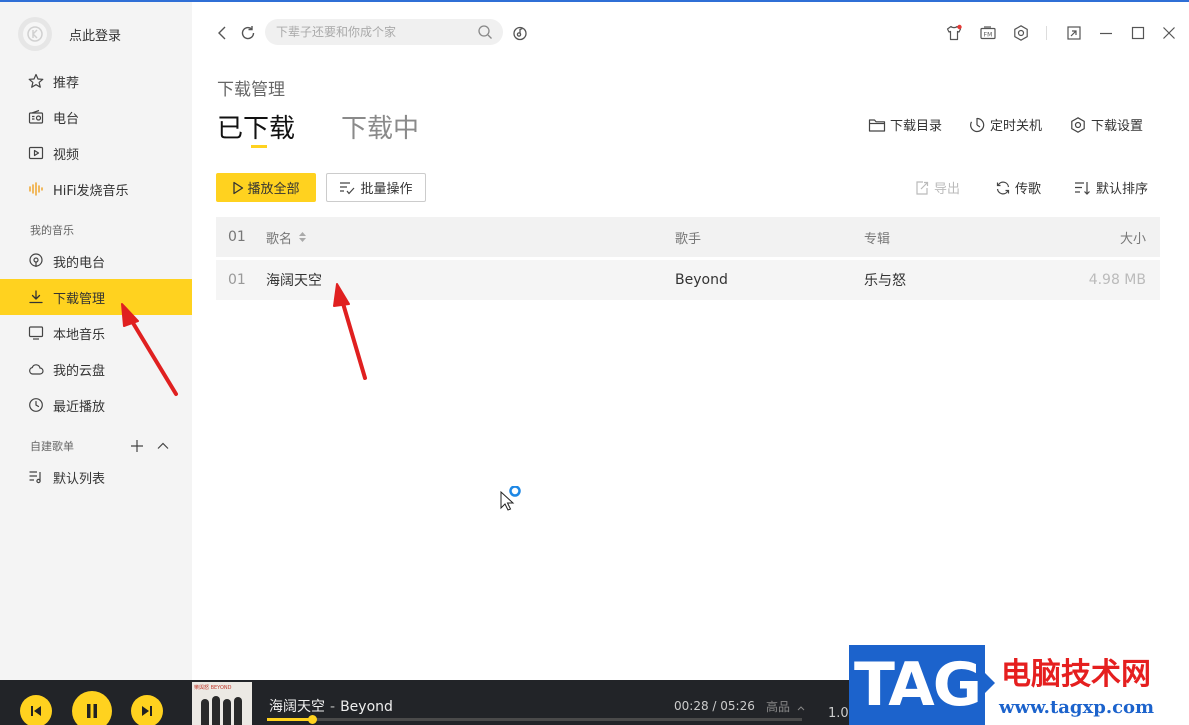  What do you see at coordinates (79, 407) in the screenshot?
I see `sidebar-item-label: 最近播放` at bounding box center [79, 407].